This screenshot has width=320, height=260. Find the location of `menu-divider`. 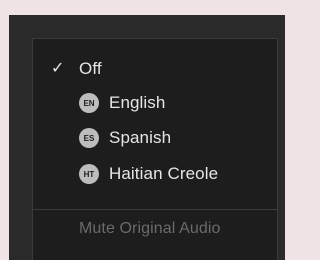

menu-divider is located at coordinates (155, 209).